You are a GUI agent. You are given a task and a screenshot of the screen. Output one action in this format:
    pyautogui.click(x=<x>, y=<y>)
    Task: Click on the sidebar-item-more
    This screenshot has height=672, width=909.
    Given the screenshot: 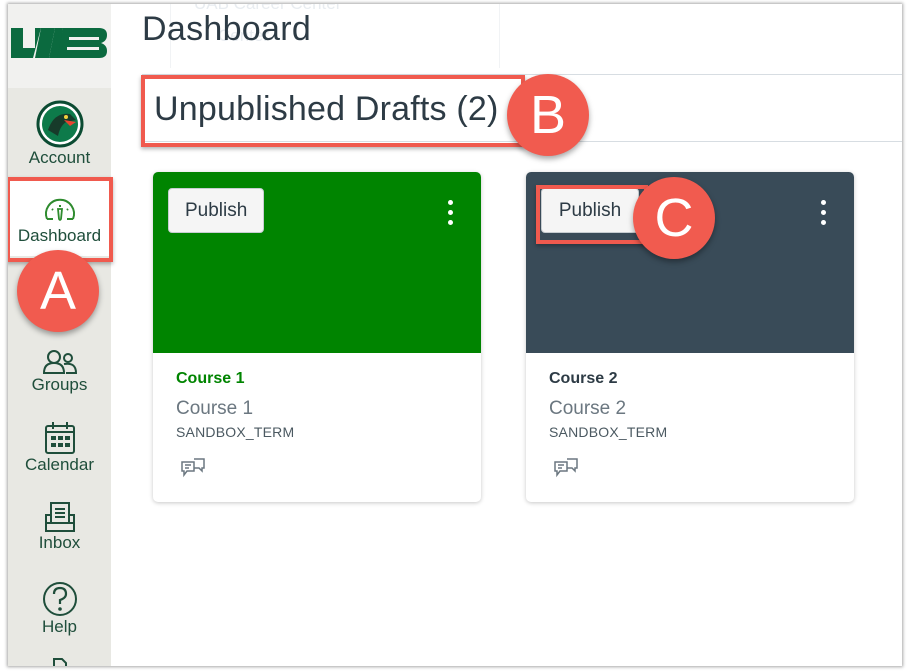 What is the action you would take?
    pyautogui.click(x=59, y=662)
    